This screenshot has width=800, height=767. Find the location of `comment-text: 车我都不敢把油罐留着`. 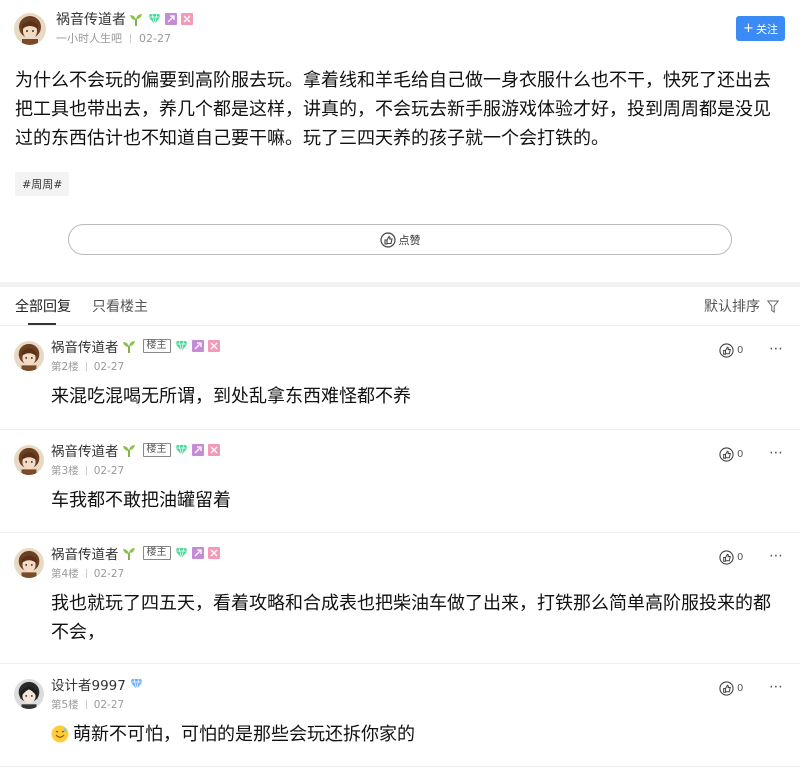

comment-text: 车我都不敢把油罐留着 is located at coordinates (141, 500).